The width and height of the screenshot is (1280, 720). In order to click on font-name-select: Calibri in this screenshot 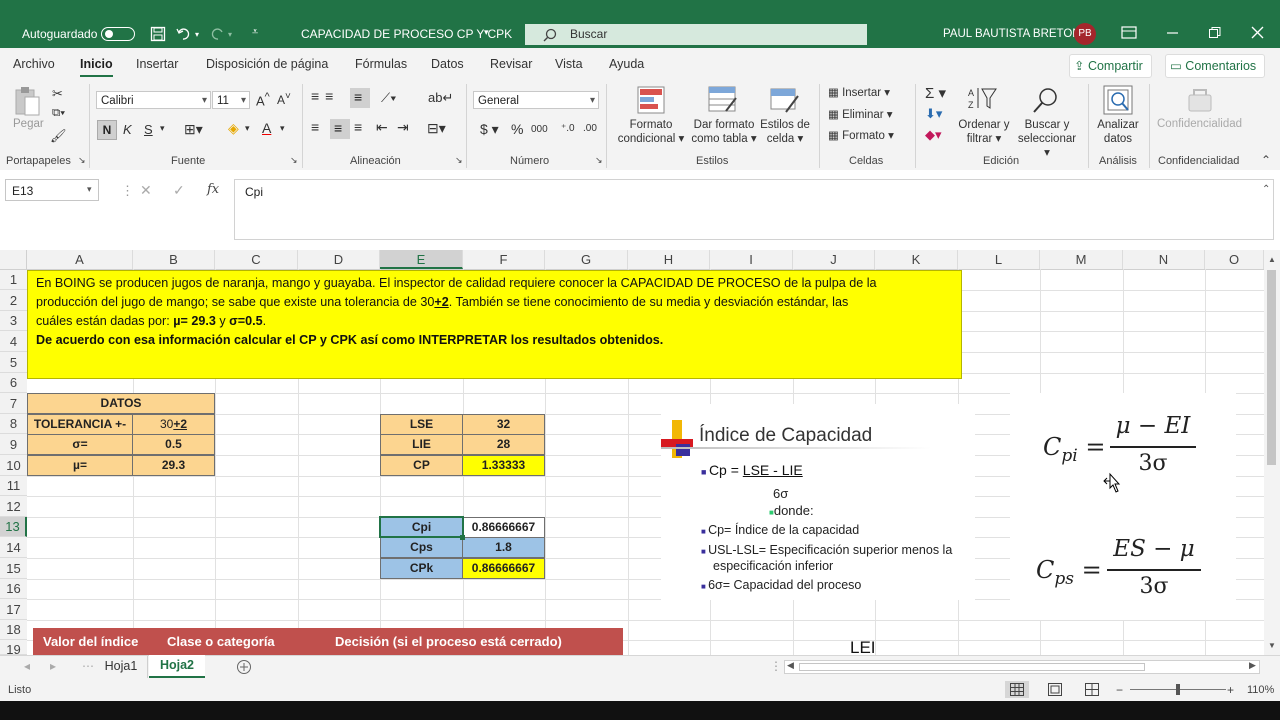, I will do `click(153, 100)`.